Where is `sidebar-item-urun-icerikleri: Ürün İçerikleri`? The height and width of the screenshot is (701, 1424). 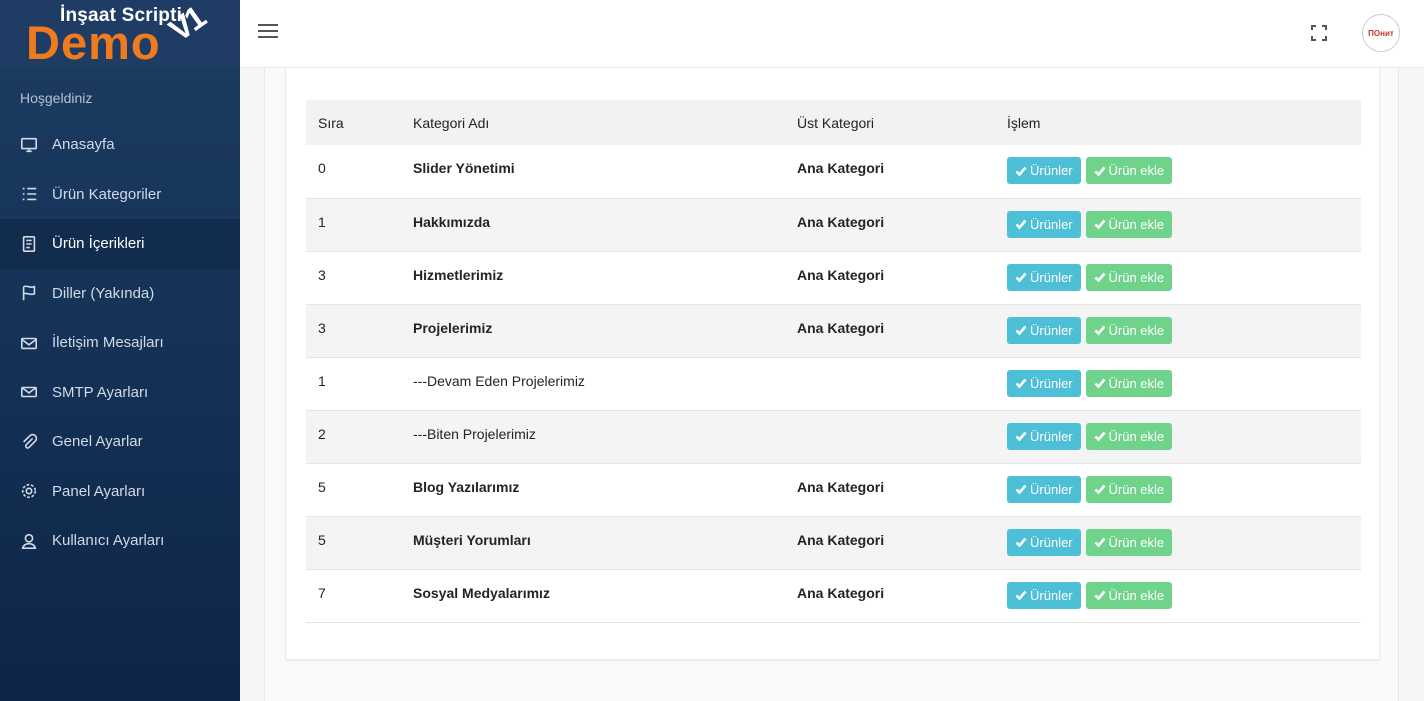 sidebar-item-urun-icerikleri: Ürün İçerikleri is located at coordinates (120, 244).